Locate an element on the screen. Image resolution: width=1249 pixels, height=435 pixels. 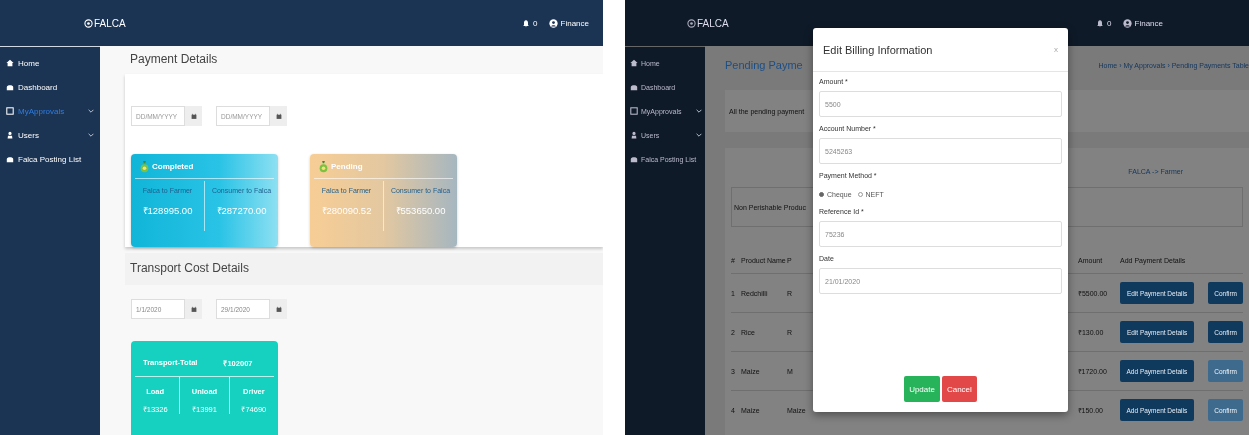
sidebar-item: Home is located at coordinates (50, 63).